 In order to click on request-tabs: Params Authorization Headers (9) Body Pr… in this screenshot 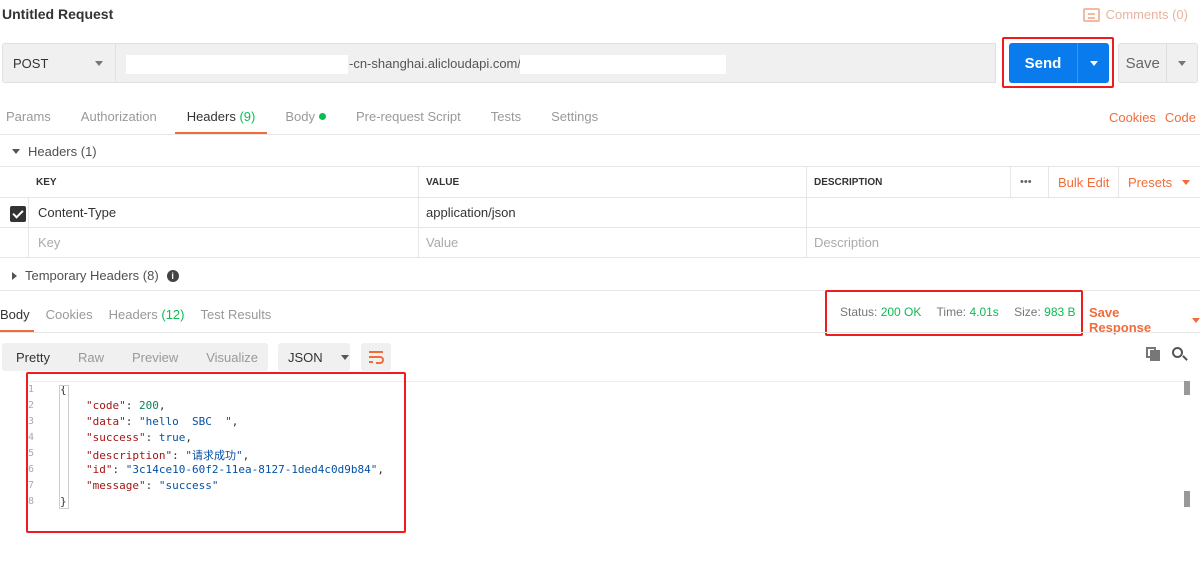, I will do `click(317, 122)`.